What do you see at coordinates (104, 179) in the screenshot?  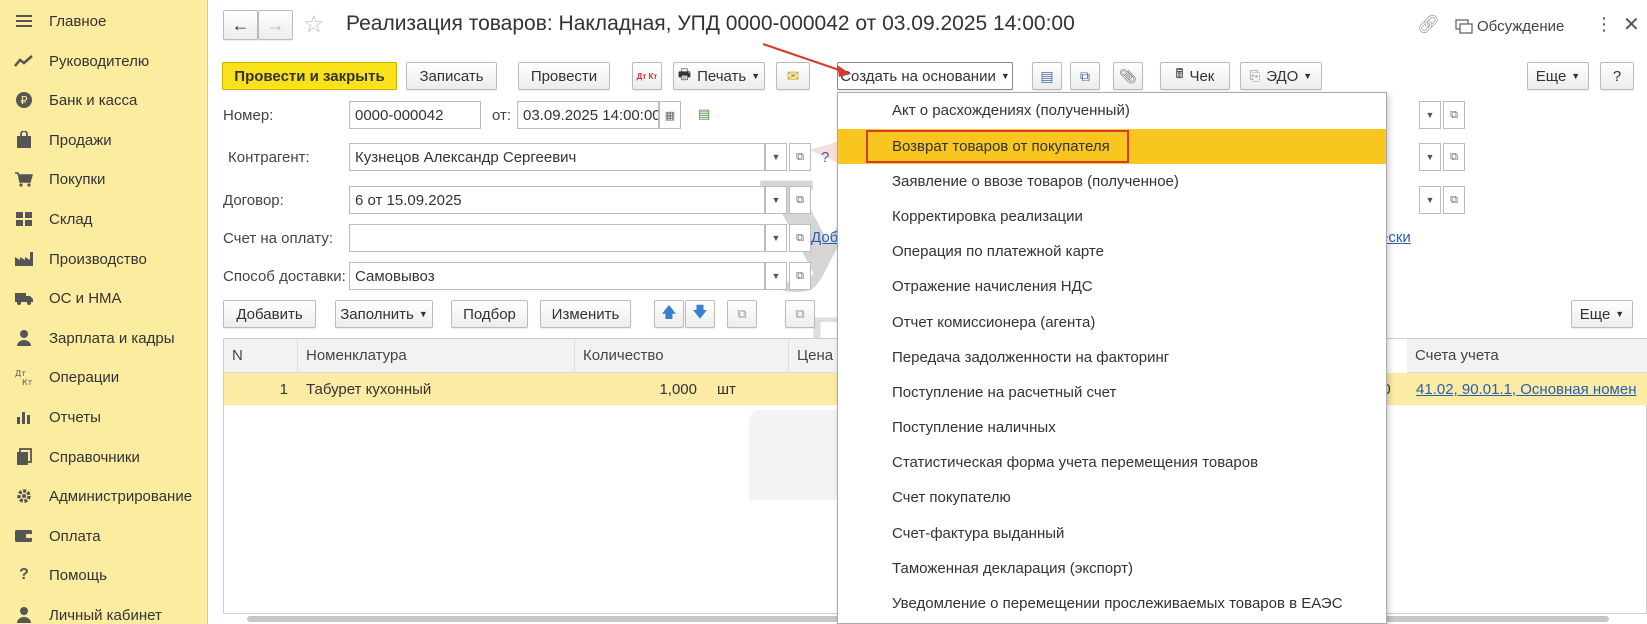 I see `sidebar-item-purchases: Покупки` at bounding box center [104, 179].